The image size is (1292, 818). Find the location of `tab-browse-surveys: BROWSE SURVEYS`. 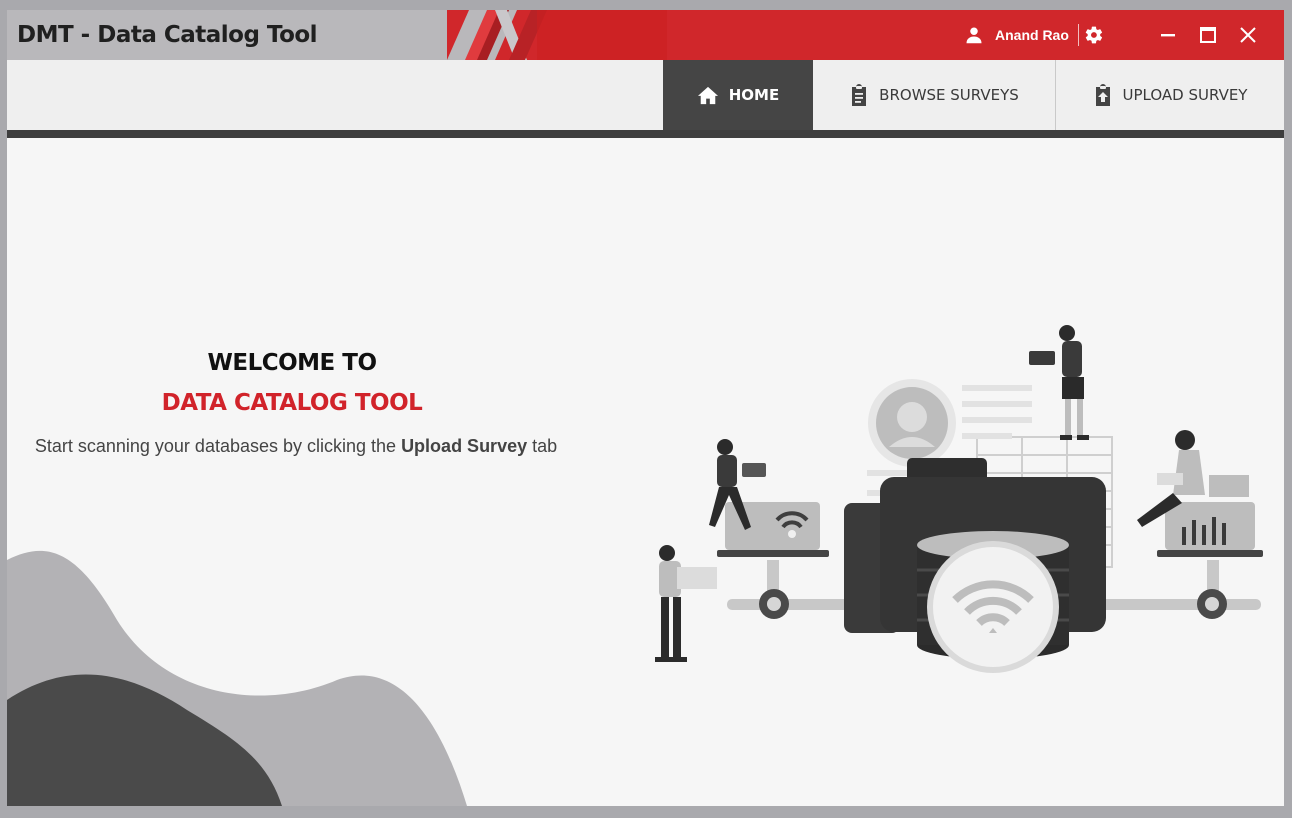

tab-browse-surveys: BROWSE SURVEYS is located at coordinates (934, 95).